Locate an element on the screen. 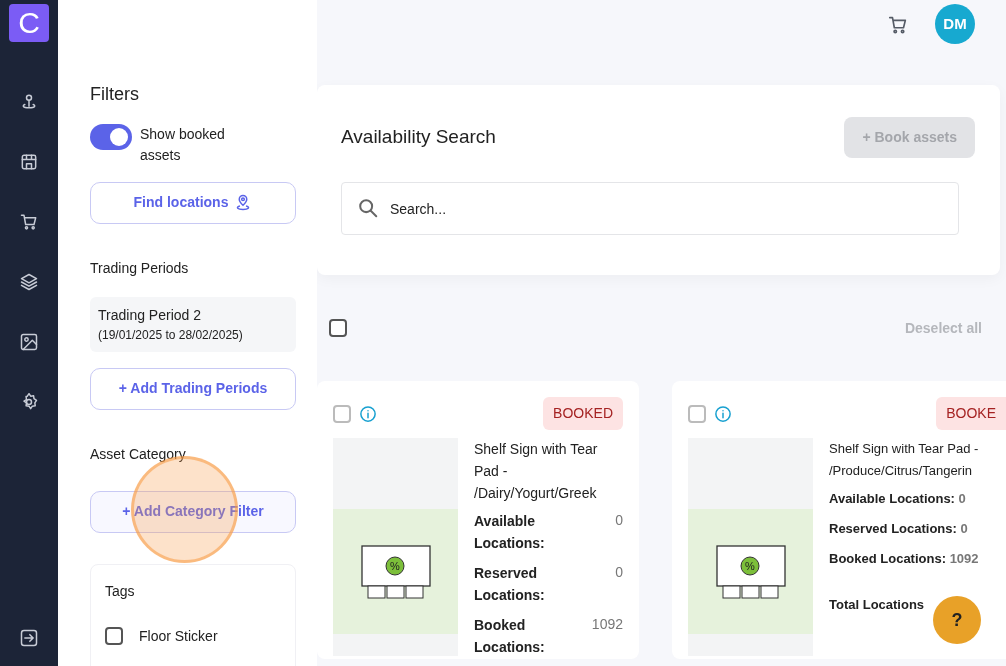 The height and width of the screenshot is (666, 1006). stat-line: Available Locations: 0 is located at coordinates (898, 499).